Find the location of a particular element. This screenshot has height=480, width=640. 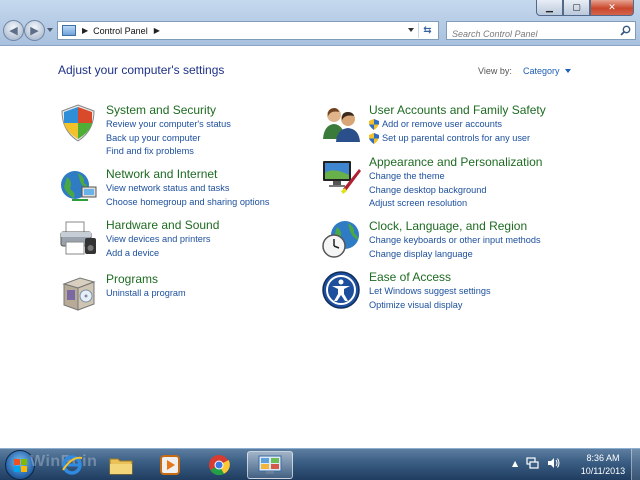

back-arrow-icon: ◀ is located at coordinates (13, 30).